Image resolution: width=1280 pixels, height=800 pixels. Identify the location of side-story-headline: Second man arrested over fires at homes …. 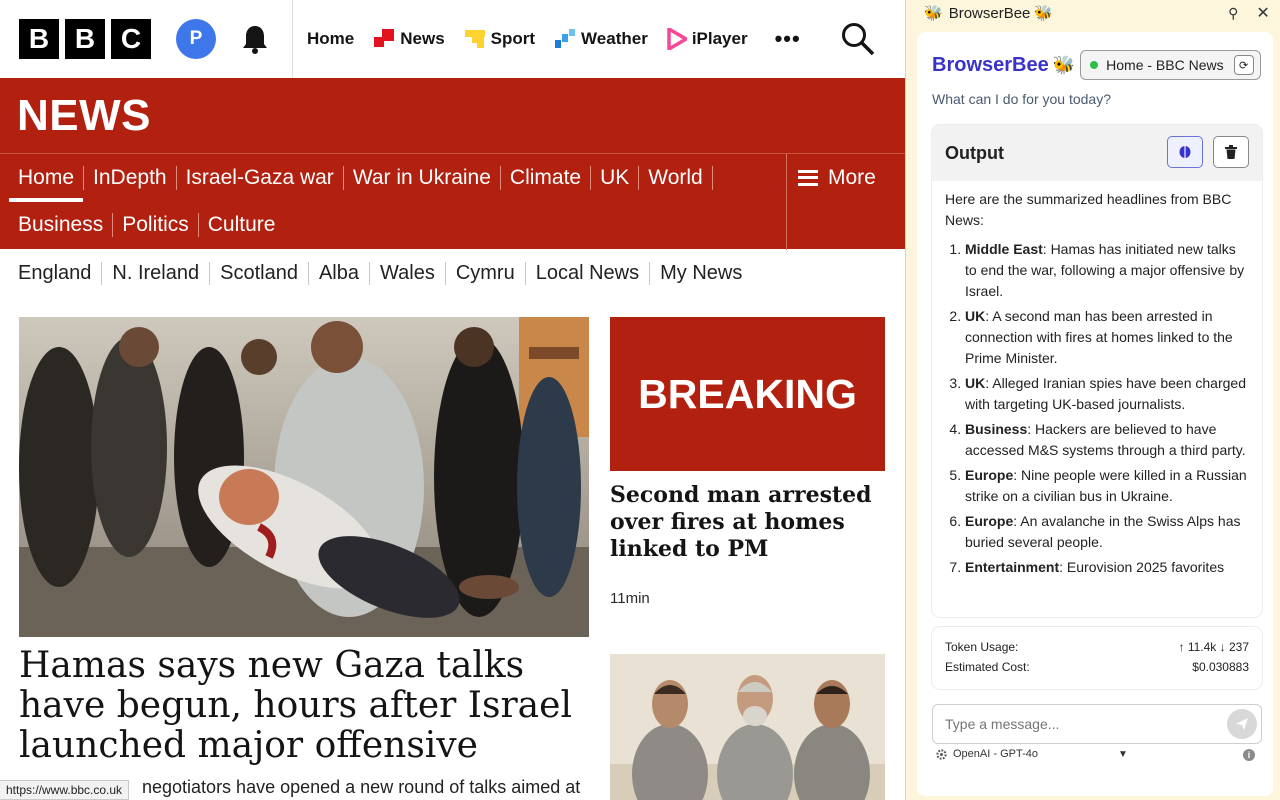
(747, 522).